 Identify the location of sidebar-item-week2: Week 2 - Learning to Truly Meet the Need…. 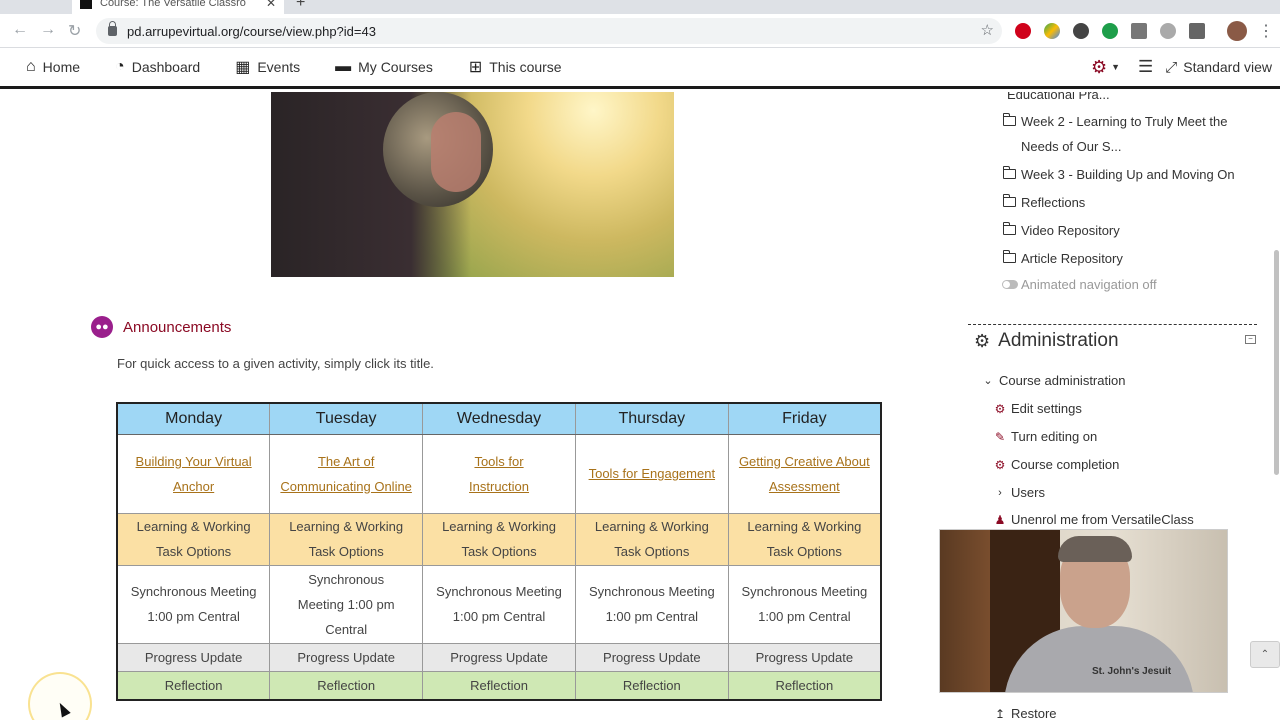
(1132, 134).